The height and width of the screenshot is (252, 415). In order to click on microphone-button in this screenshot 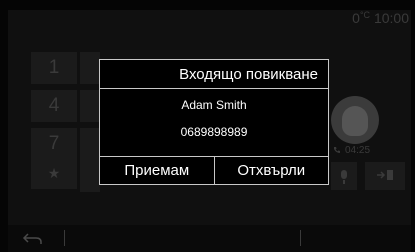, I will do `click(344, 176)`.